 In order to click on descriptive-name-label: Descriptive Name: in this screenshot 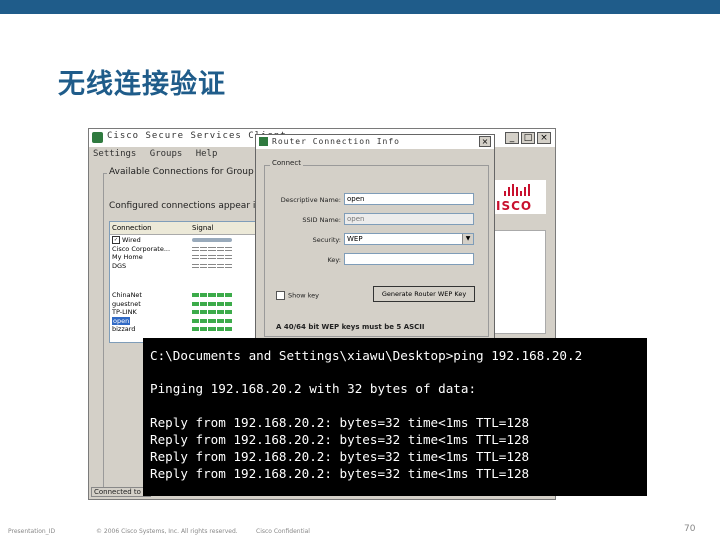, I will do `click(310, 200)`.